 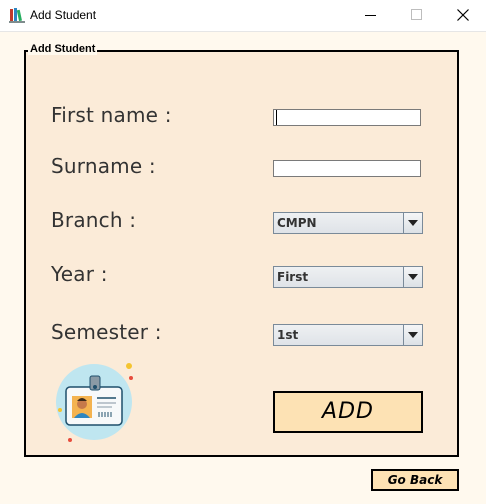 I want to click on close-button, so click(x=463, y=15).